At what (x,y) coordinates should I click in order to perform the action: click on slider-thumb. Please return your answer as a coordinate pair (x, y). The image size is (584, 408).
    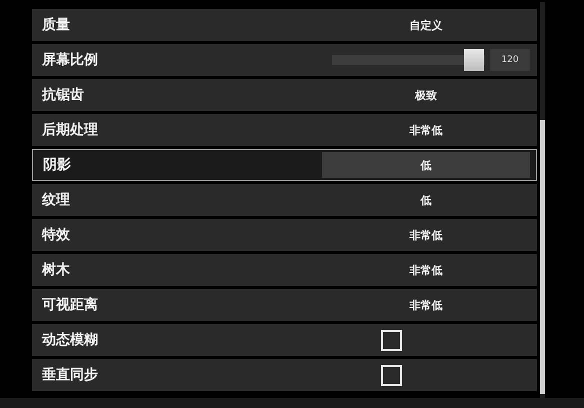
    Looking at the image, I should click on (474, 60).